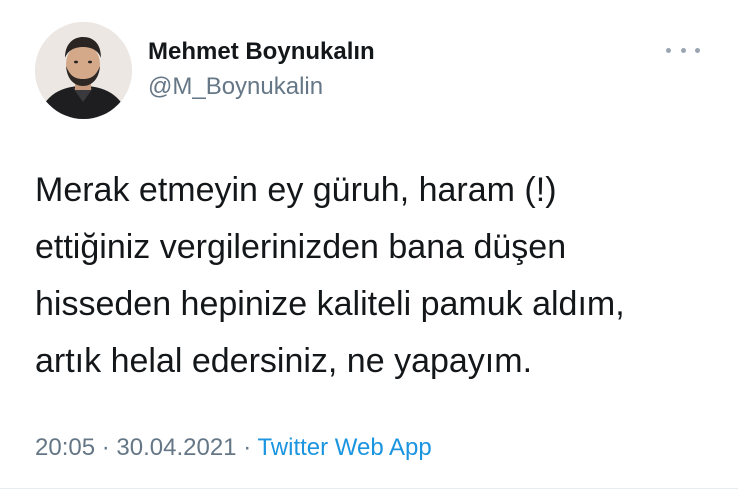  I want to click on tweet-time: 20:05, so click(65, 447).